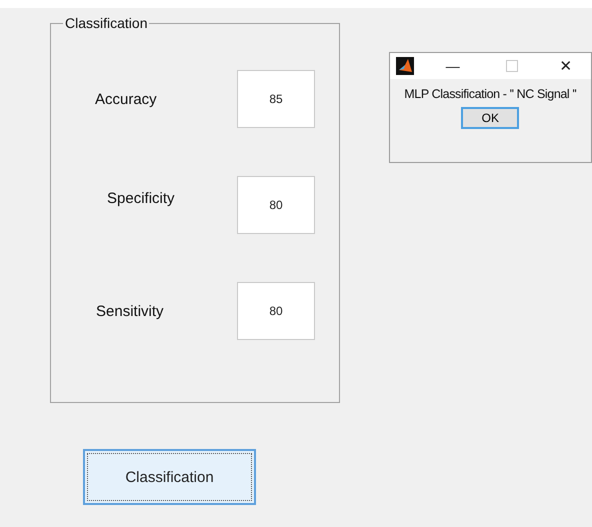 The image size is (592, 527). What do you see at coordinates (126, 99) in the screenshot?
I see `field-label: Accuracy` at bounding box center [126, 99].